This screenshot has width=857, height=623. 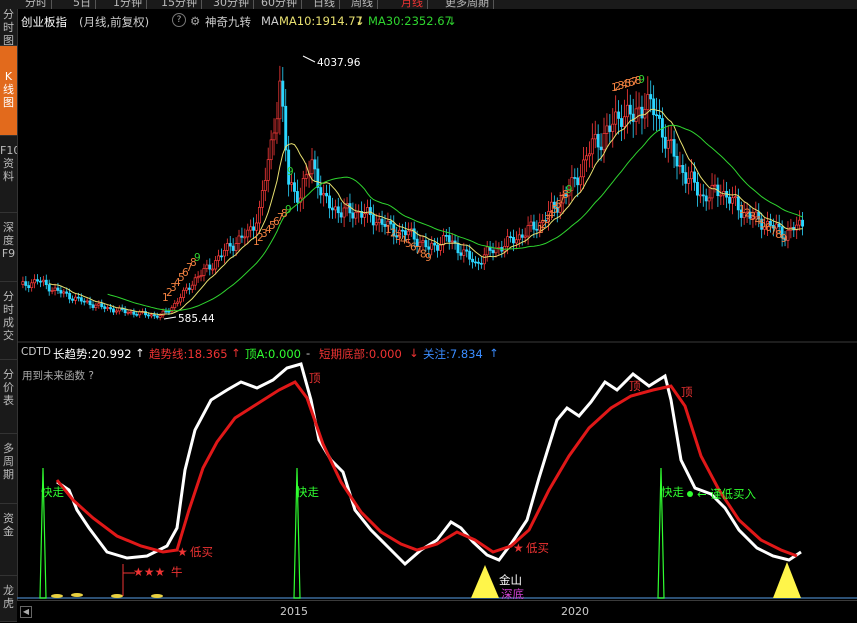 I want to click on gold-mountain-label: 金山, so click(x=510, y=580).